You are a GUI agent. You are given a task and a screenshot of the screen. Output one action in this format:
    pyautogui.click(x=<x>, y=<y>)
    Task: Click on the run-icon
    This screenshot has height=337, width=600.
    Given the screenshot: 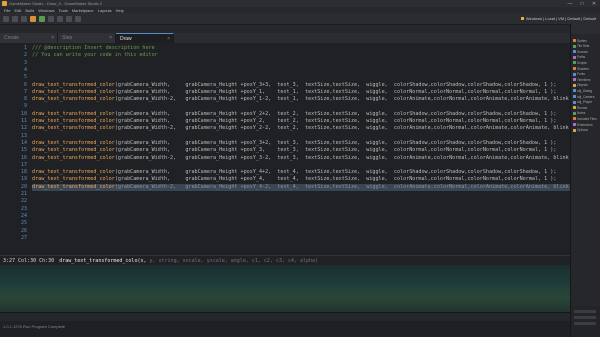 What is the action you would take?
    pyautogui.click(x=42, y=18)
    